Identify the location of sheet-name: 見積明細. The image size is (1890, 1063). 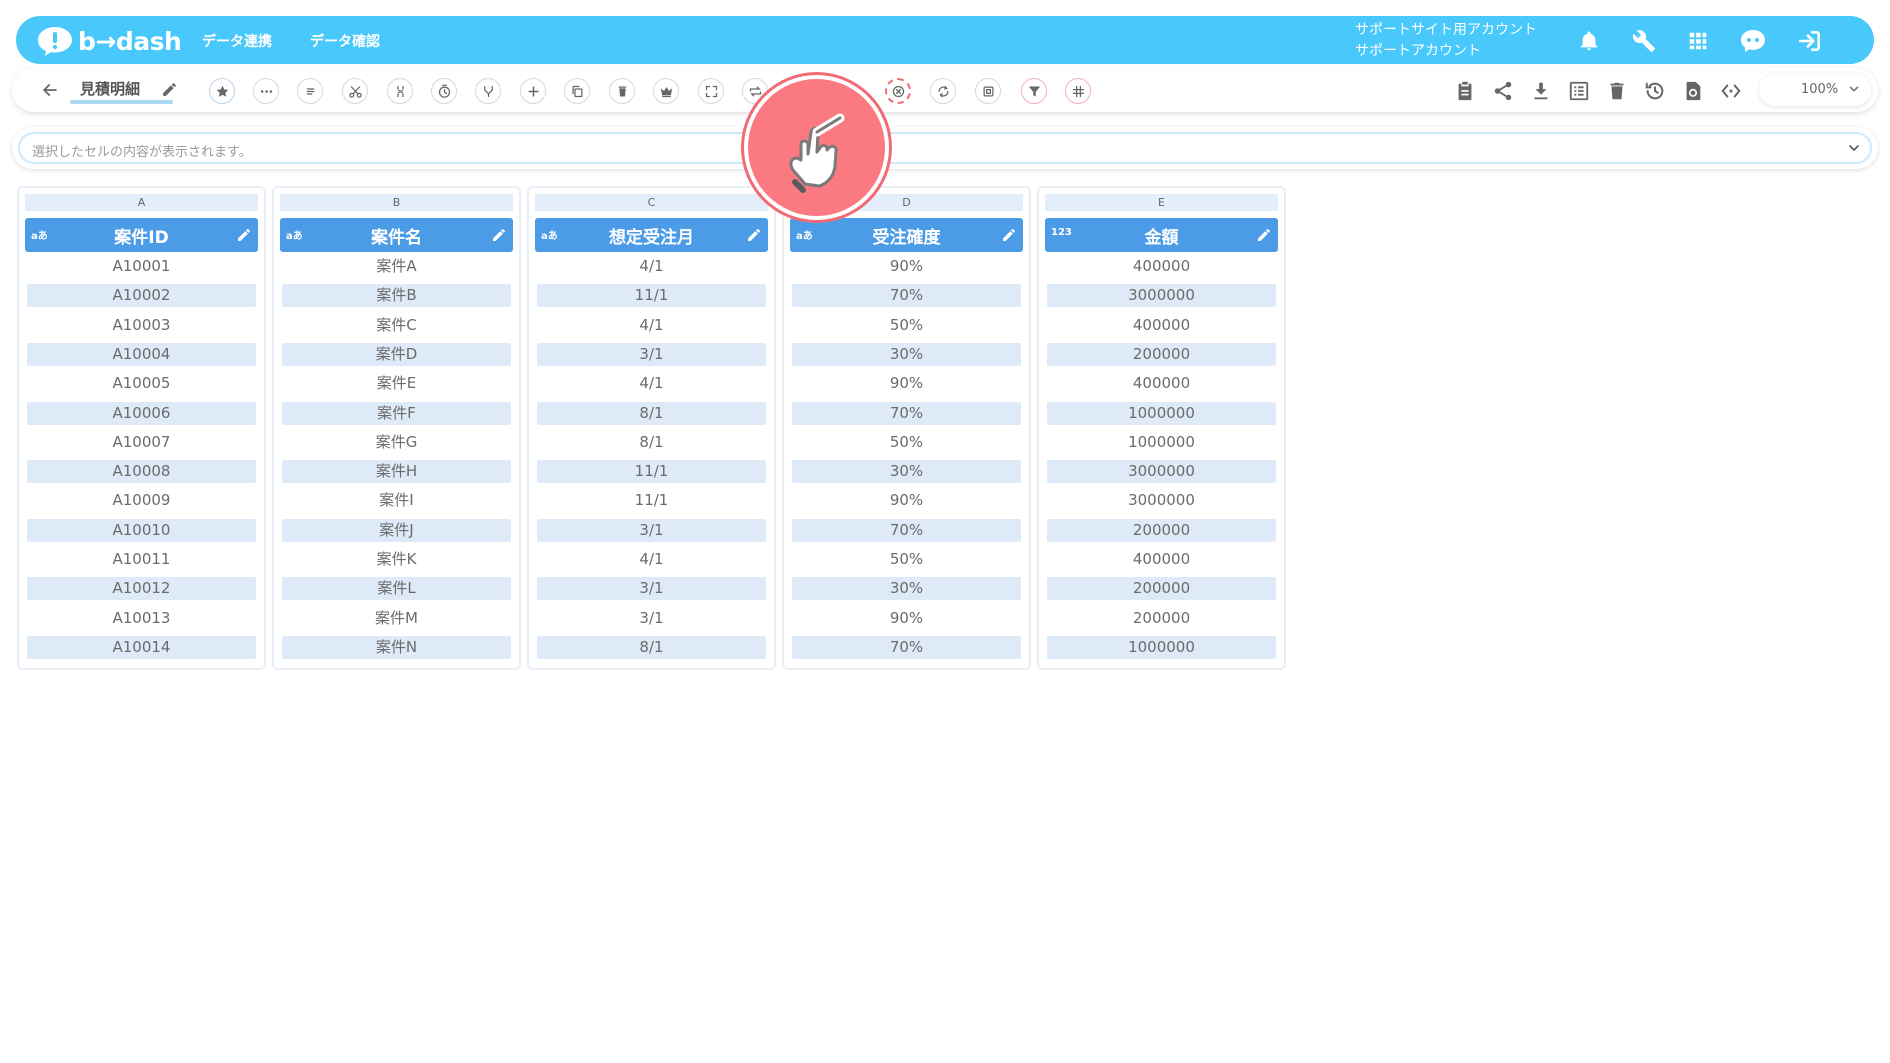
(110, 88).